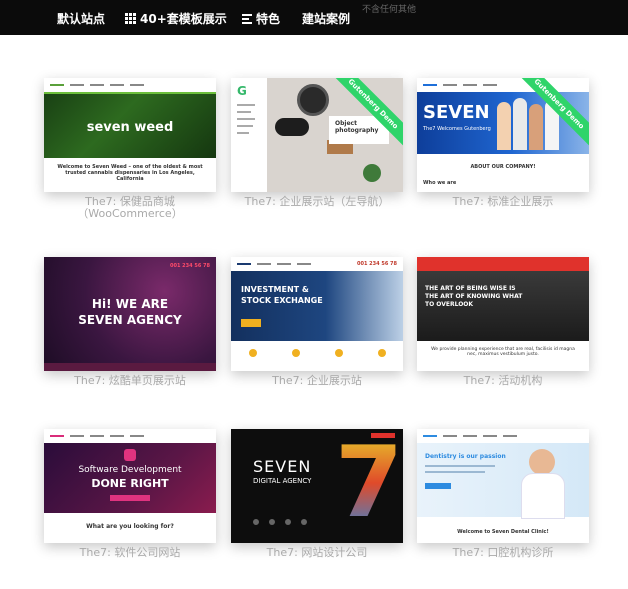 This screenshot has height=589, width=628. I want to click on thumbnail-who-text: Who we are, so click(440, 183).